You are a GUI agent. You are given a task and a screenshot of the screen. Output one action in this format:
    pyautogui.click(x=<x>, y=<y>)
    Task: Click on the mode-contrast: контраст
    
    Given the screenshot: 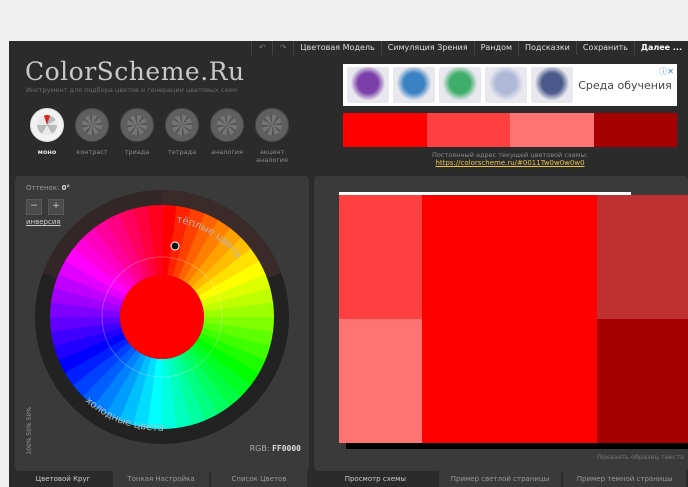 What is the action you would take?
    pyautogui.click(x=92, y=136)
    